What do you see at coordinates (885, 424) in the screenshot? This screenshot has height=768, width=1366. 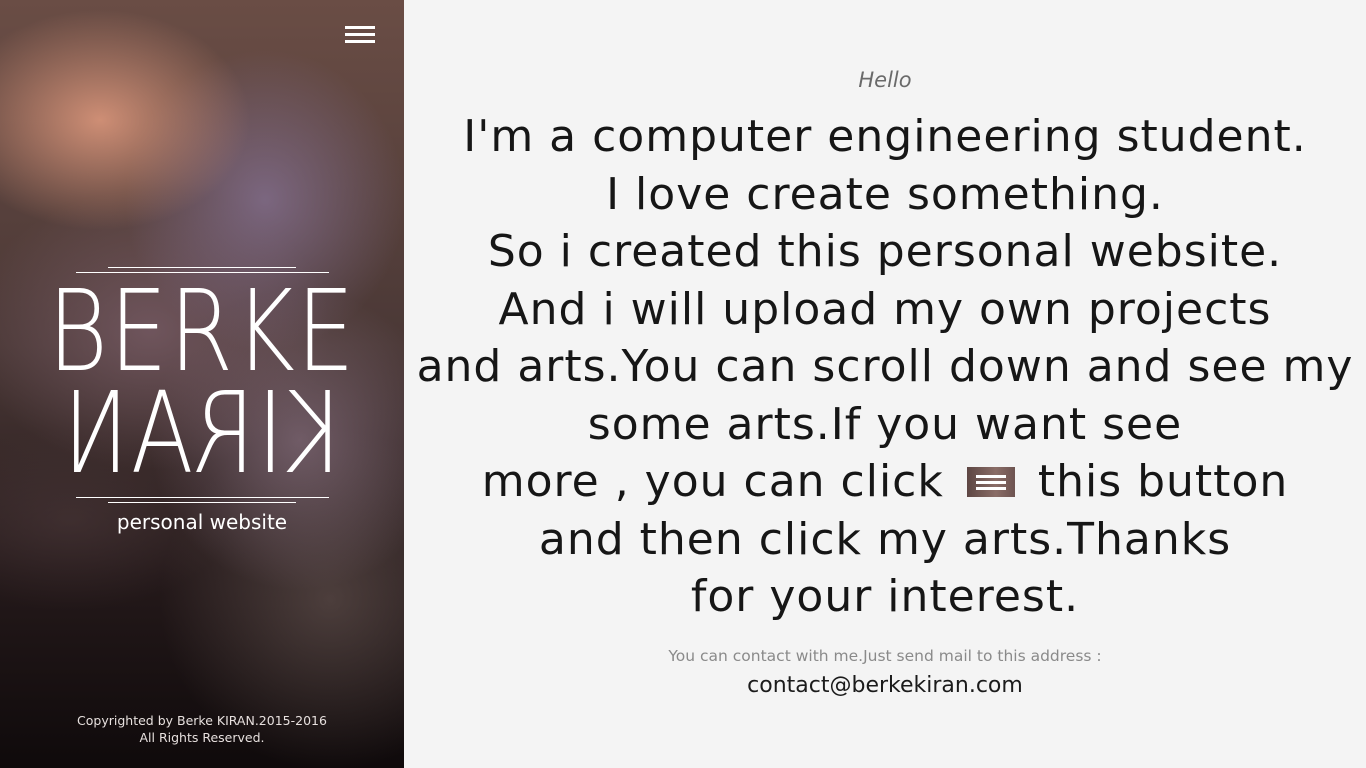 I see `bio-line: some arts.If you want see` at bounding box center [885, 424].